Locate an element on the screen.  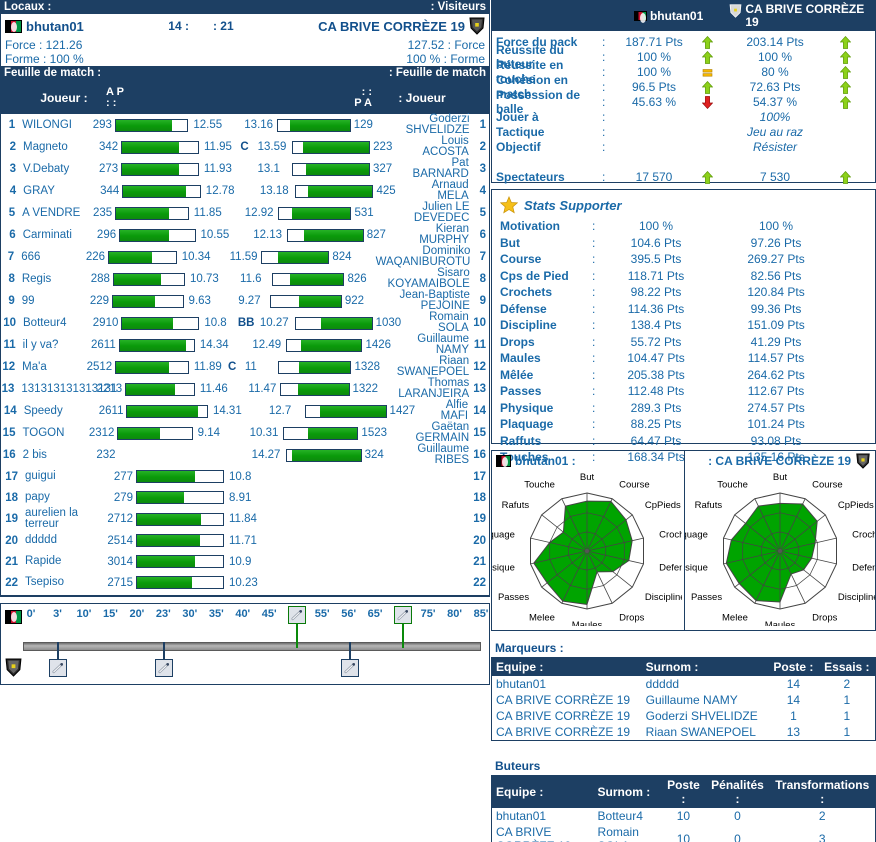
home-player-name: Rapide is located at coordinates (60, 561).